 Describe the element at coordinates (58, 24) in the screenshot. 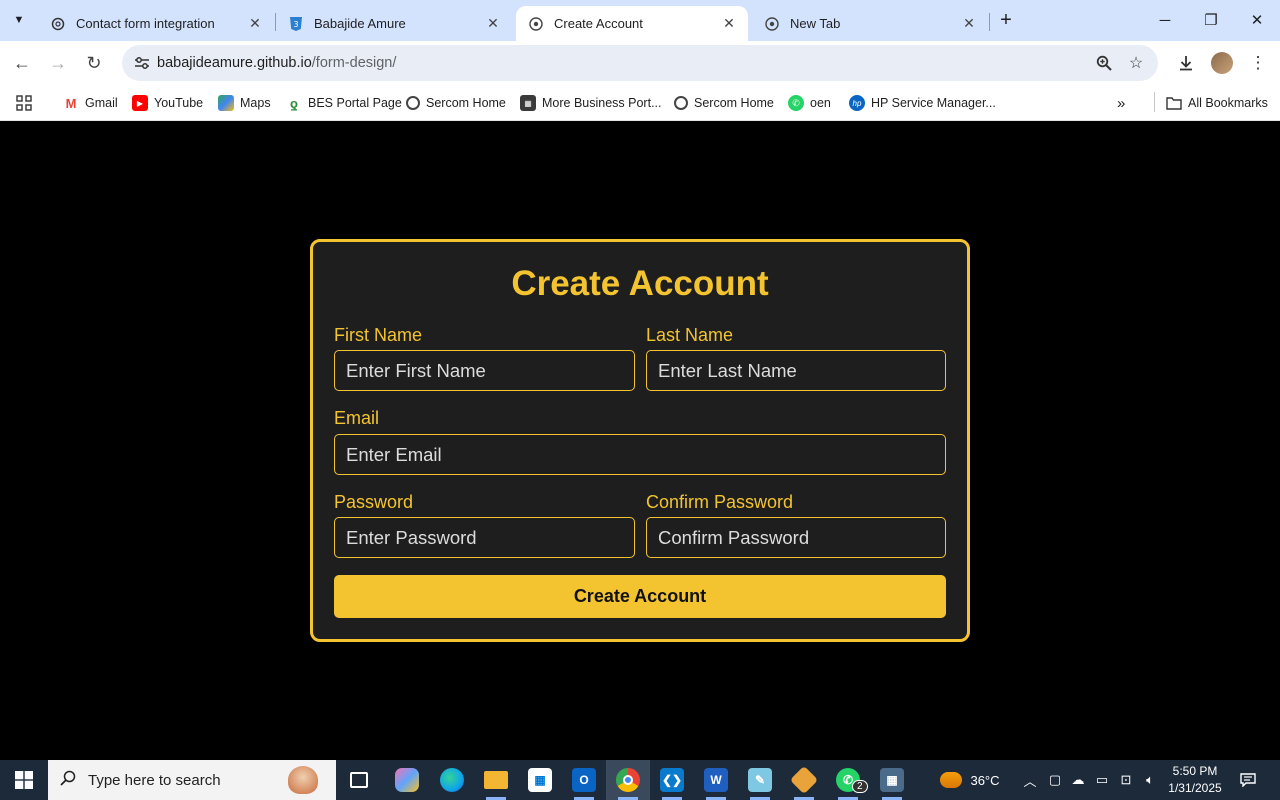

I see `openai-favicon-icon` at that location.